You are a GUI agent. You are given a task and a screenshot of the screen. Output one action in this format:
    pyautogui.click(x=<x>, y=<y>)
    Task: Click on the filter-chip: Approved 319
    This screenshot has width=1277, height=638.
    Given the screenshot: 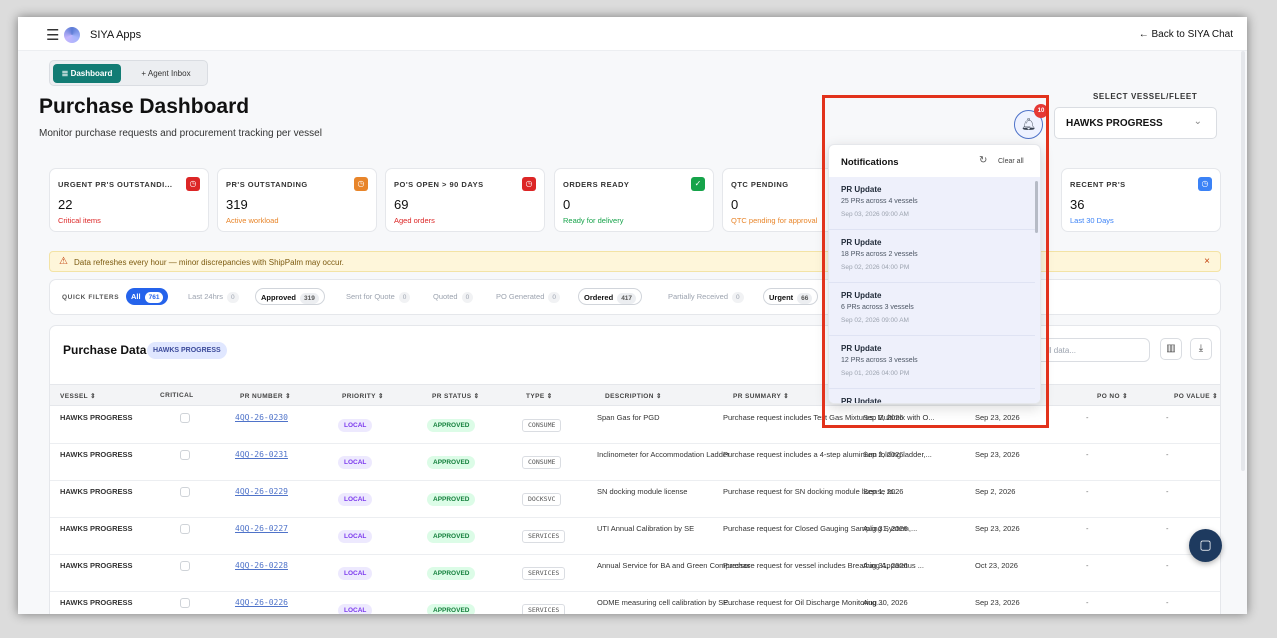 What is the action you would take?
    pyautogui.click(x=290, y=296)
    